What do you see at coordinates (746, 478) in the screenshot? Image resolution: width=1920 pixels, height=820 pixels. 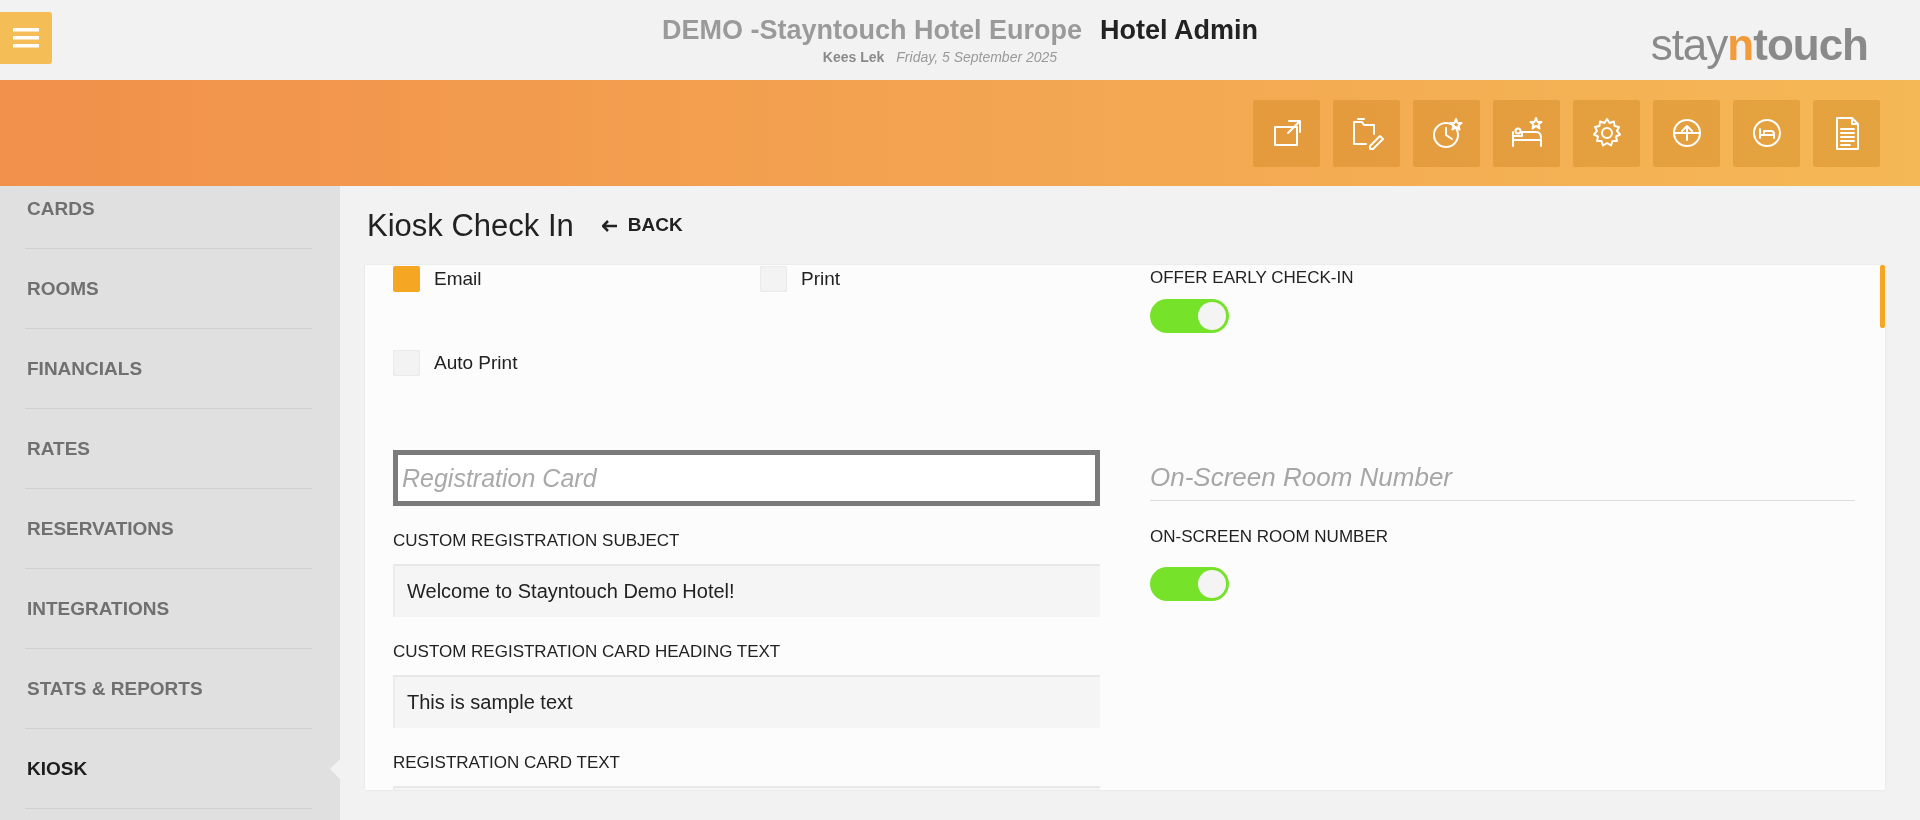 I see `registration-card-field: Registration Card` at bounding box center [746, 478].